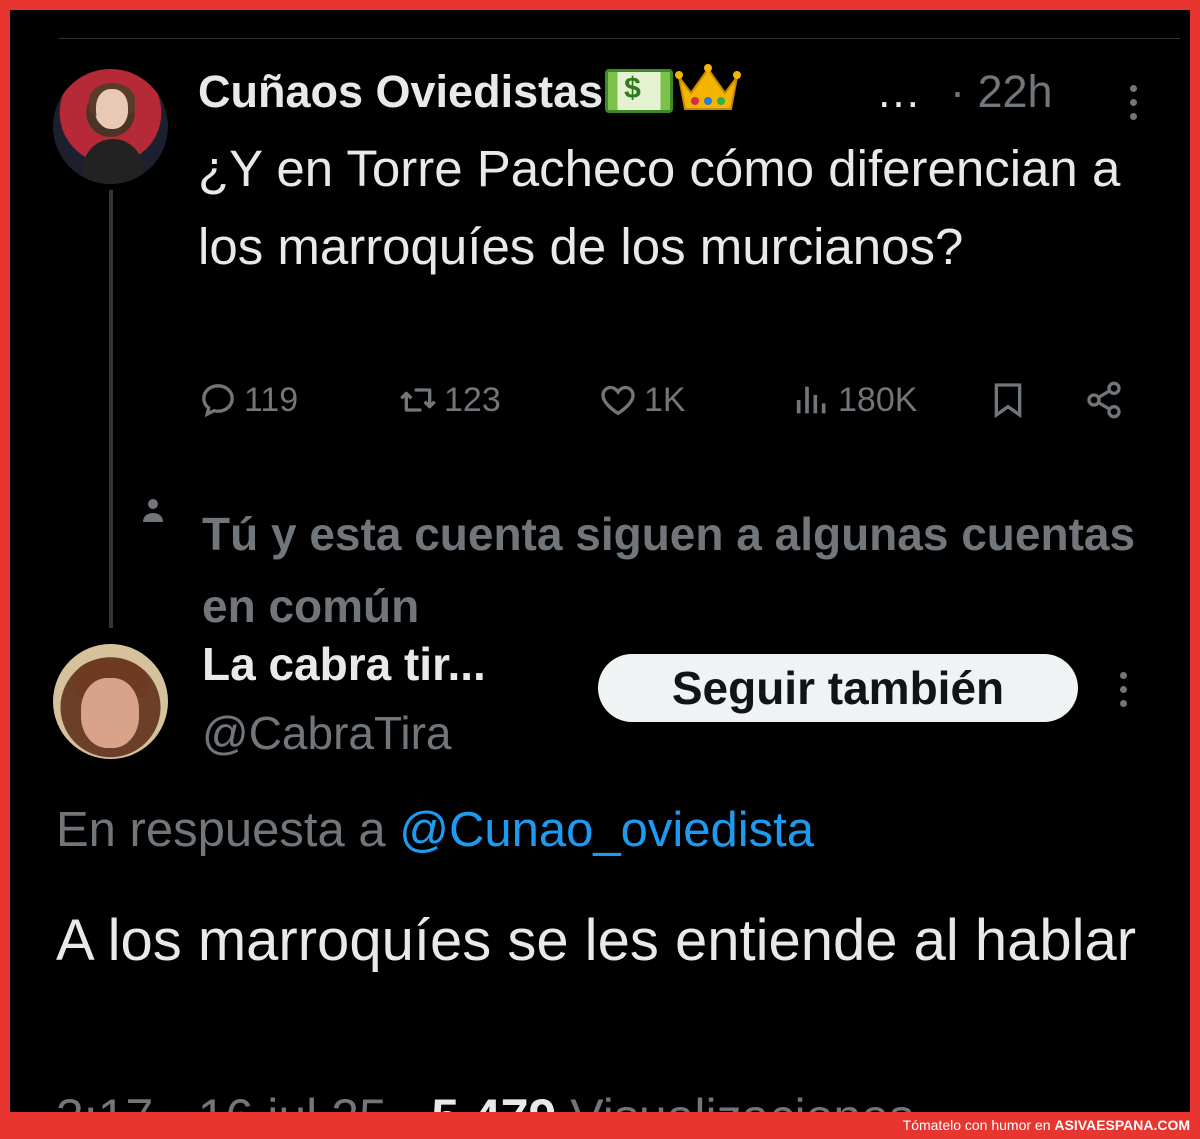  What do you see at coordinates (619, 38) in the screenshot?
I see `divider` at bounding box center [619, 38].